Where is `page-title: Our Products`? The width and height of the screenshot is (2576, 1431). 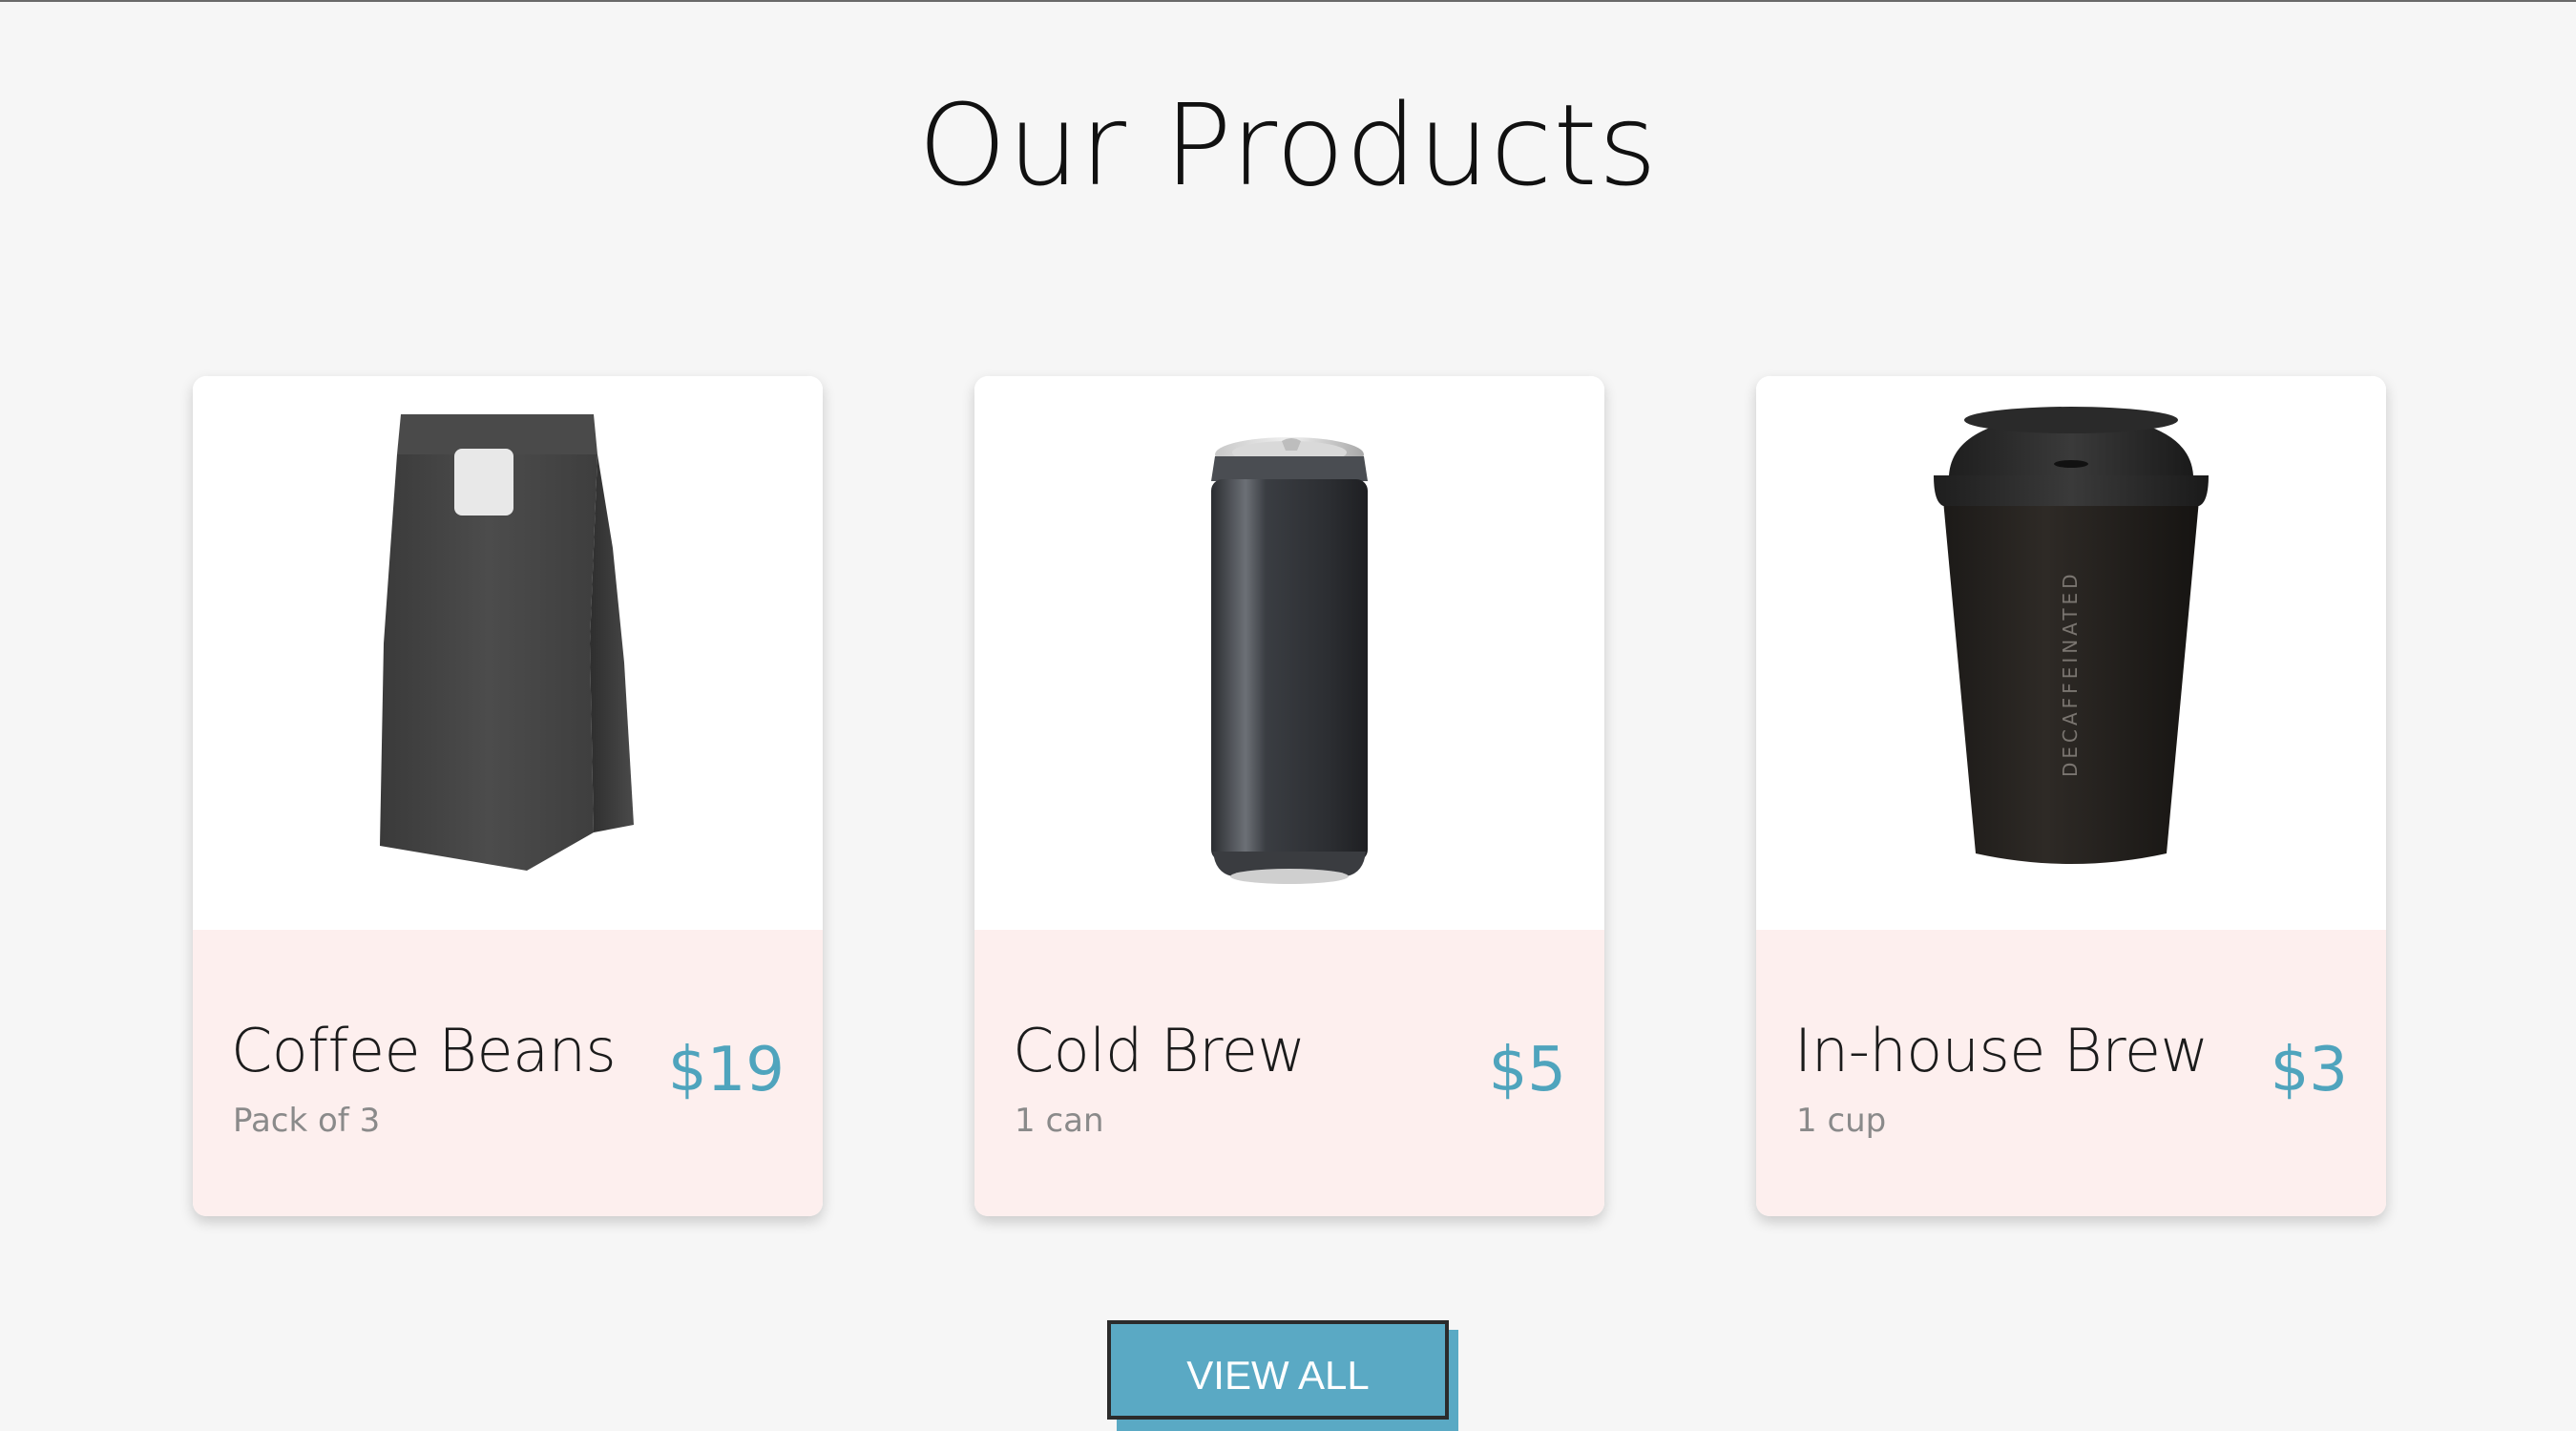
page-title: Our Products is located at coordinates (1288, 145).